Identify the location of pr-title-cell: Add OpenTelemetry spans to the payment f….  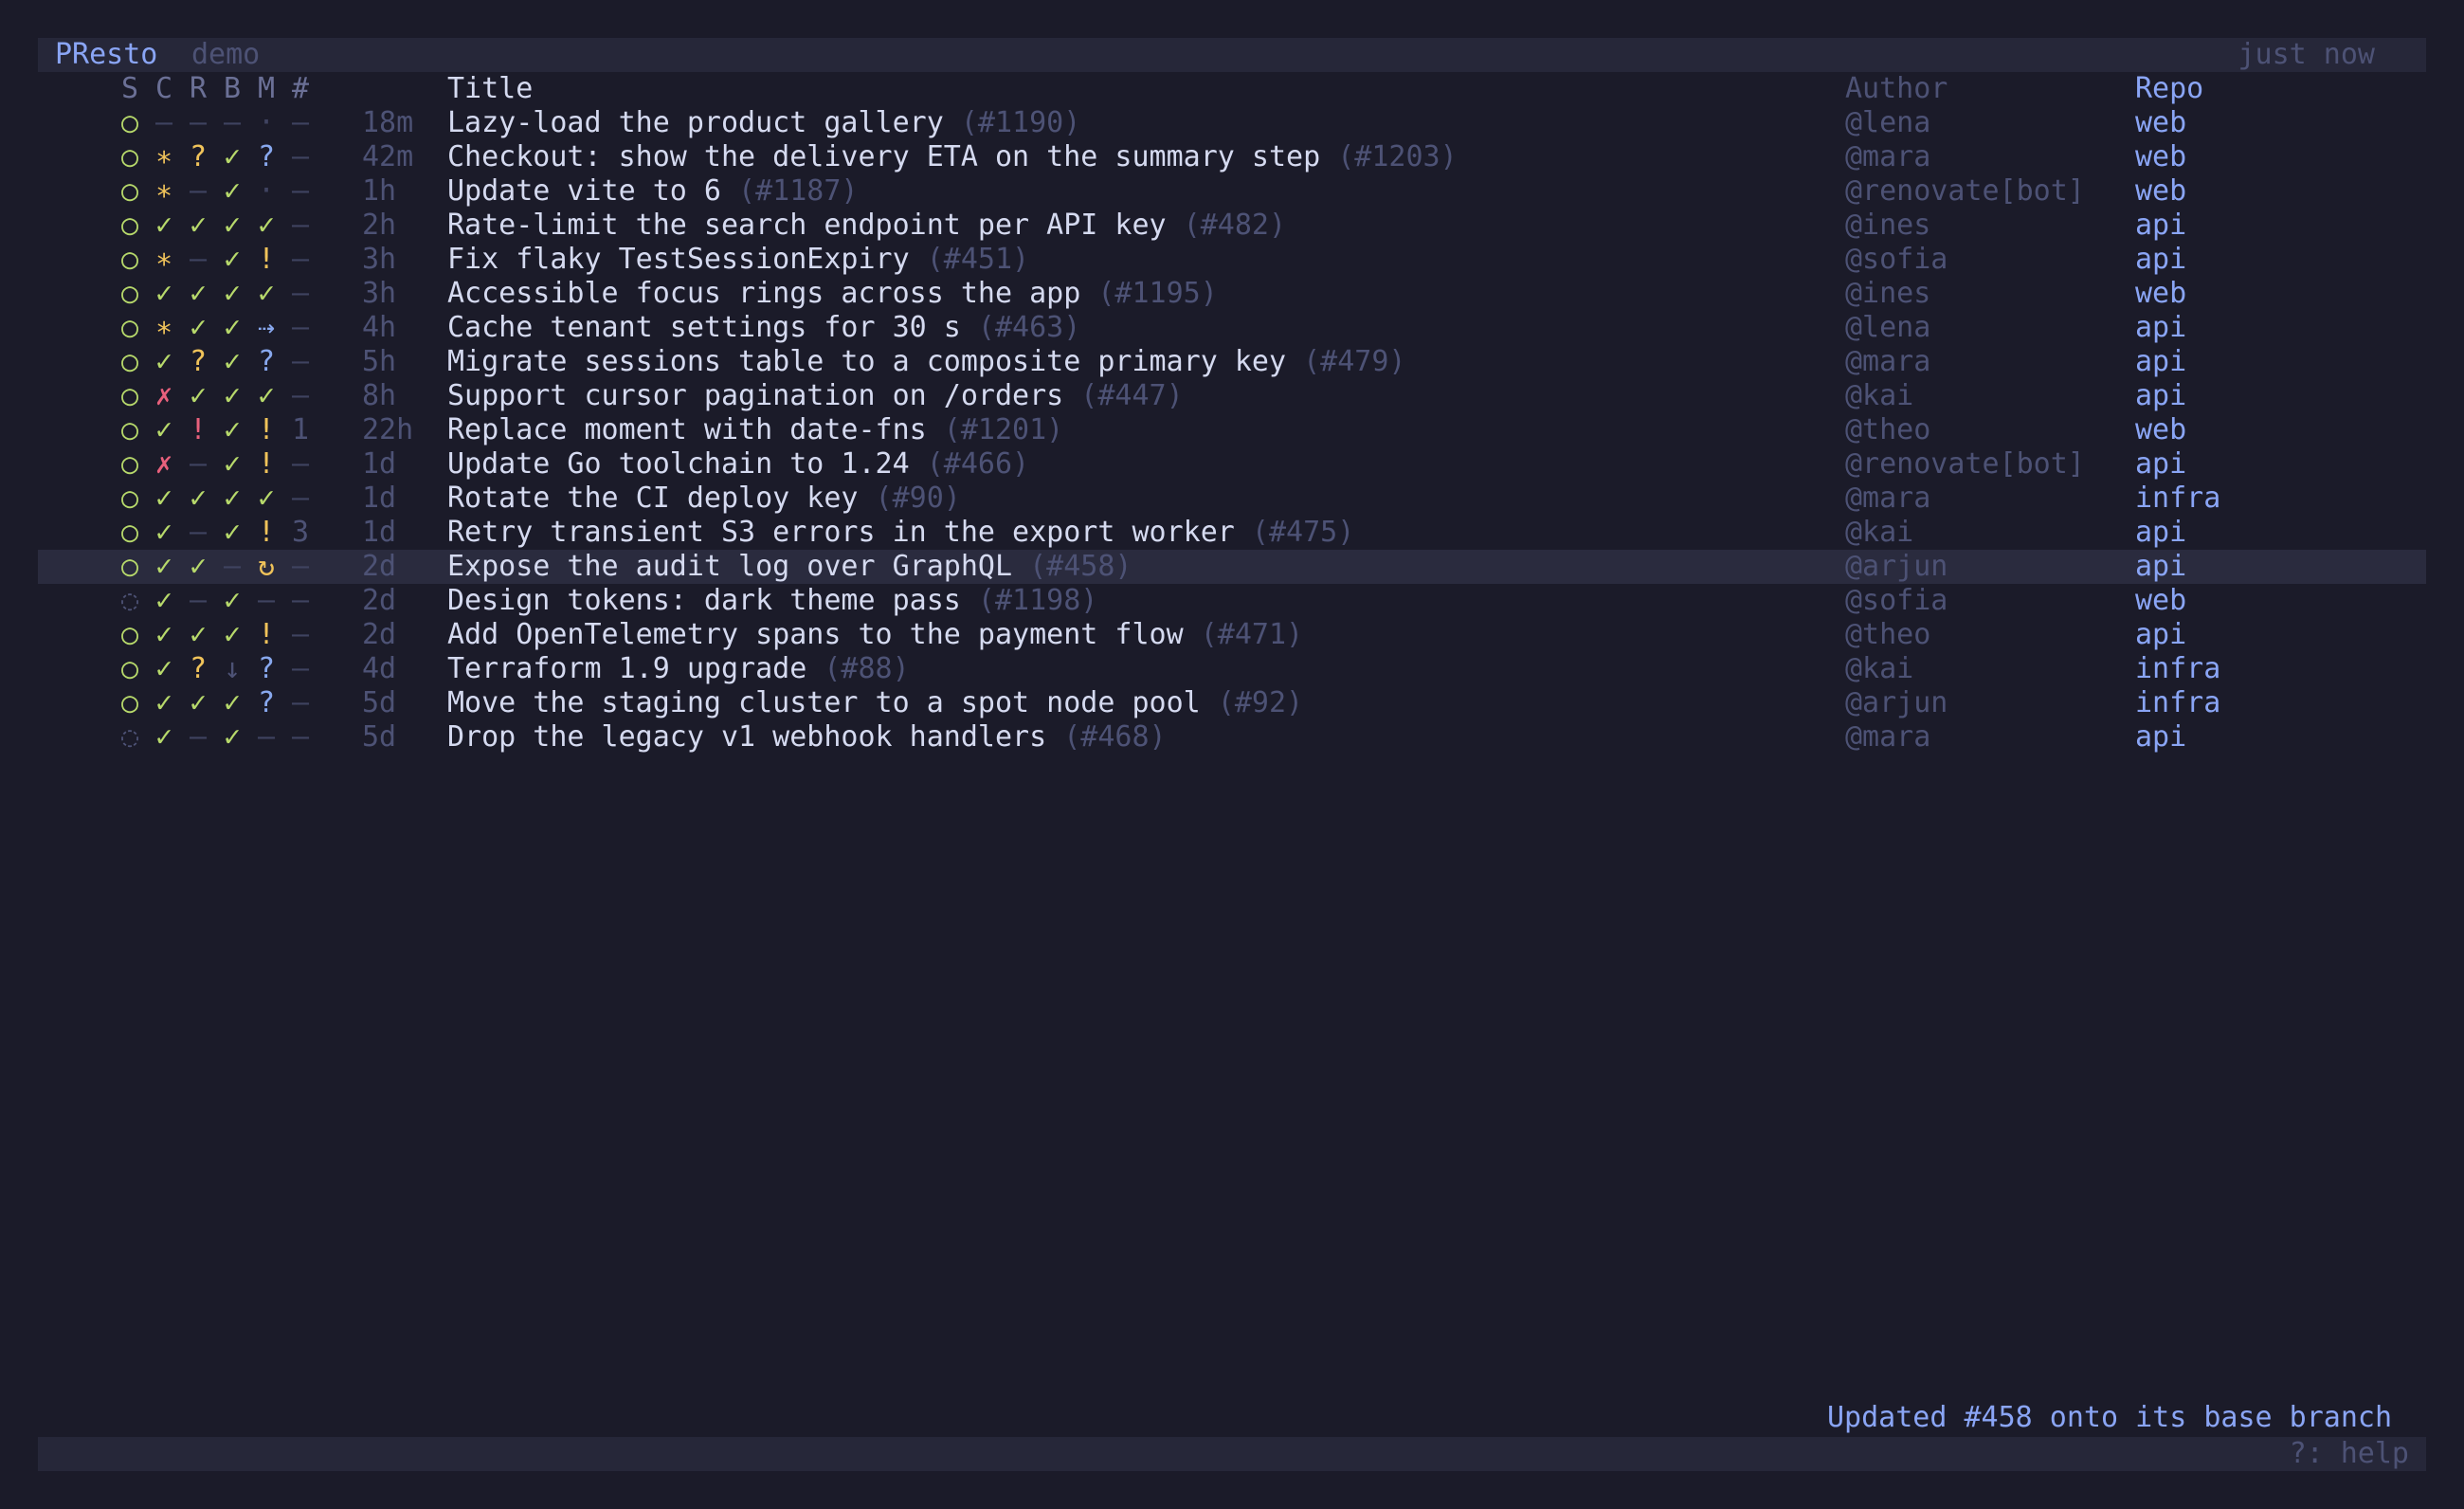
(875, 635).